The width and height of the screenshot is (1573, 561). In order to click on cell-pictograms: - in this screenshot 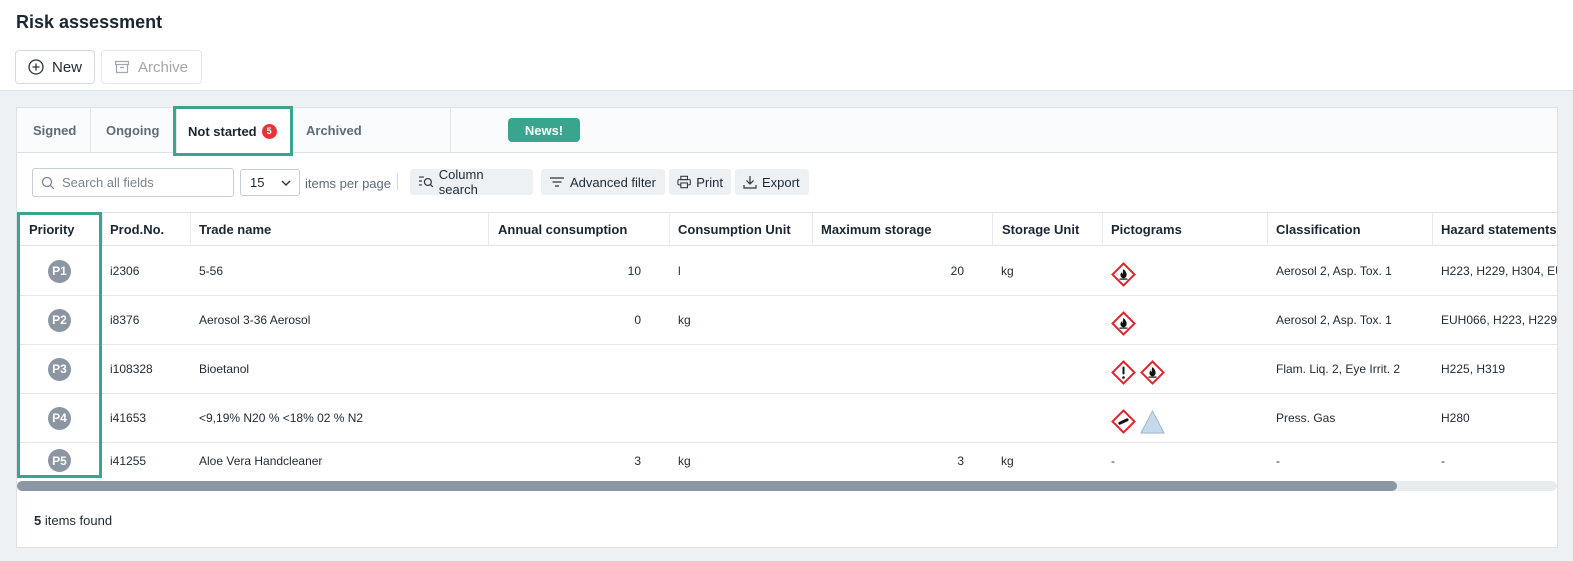, I will do `click(1185, 460)`.